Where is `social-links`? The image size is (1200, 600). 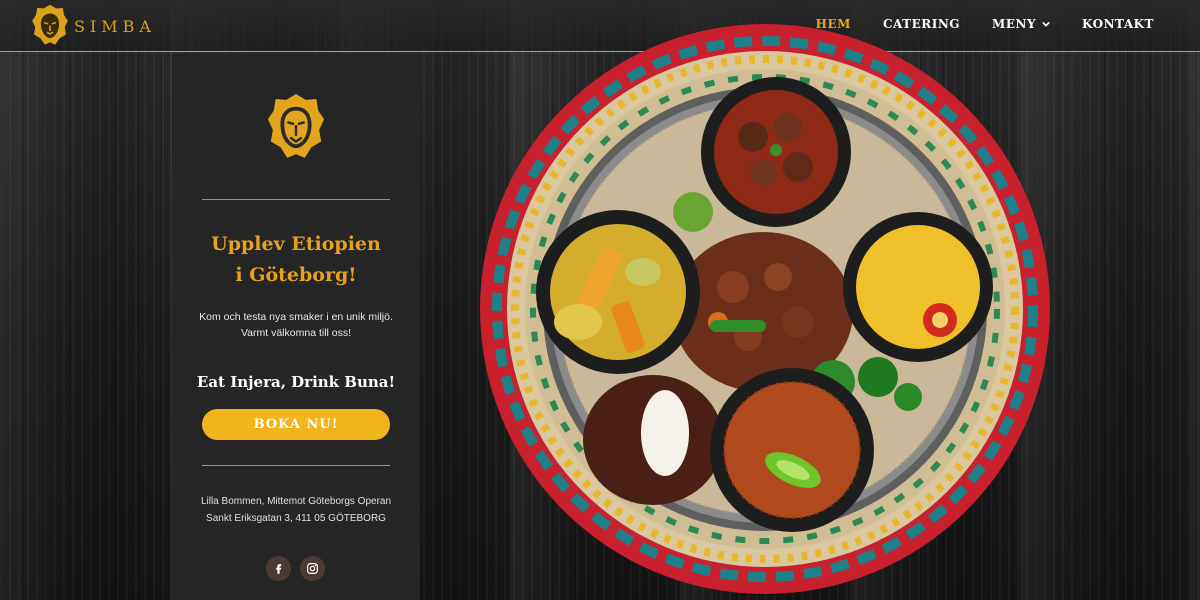
social-links is located at coordinates (295, 568).